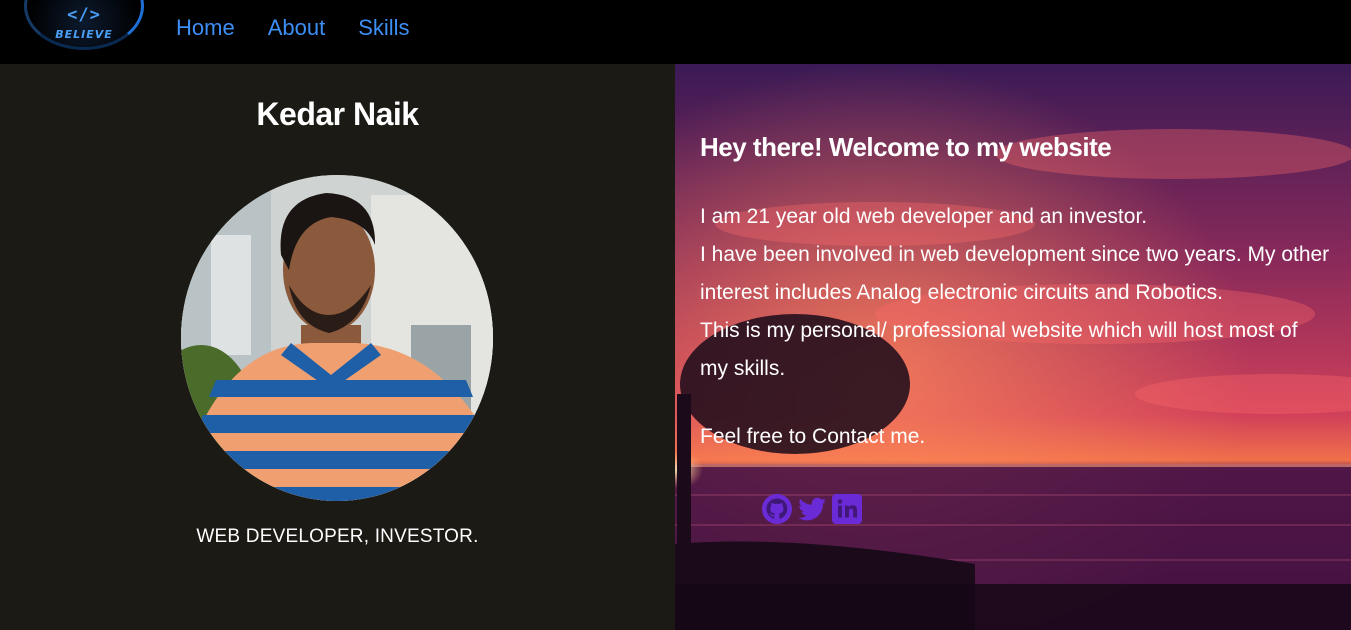 Image resolution: width=1351 pixels, height=630 pixels. I want to click on contact-text: Feel free to Contact me., so click(813, 436).